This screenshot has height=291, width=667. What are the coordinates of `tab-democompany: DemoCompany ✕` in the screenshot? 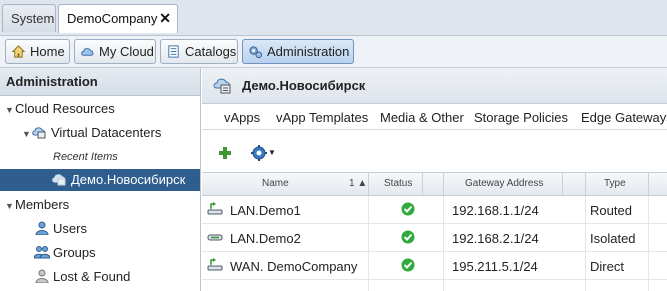 It's located at (118, 18).